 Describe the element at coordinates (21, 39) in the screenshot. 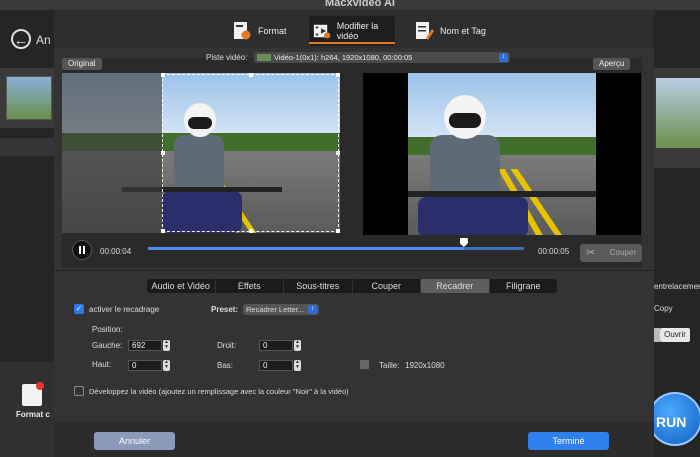

I see `back-arrow-icon: ←` at that location.